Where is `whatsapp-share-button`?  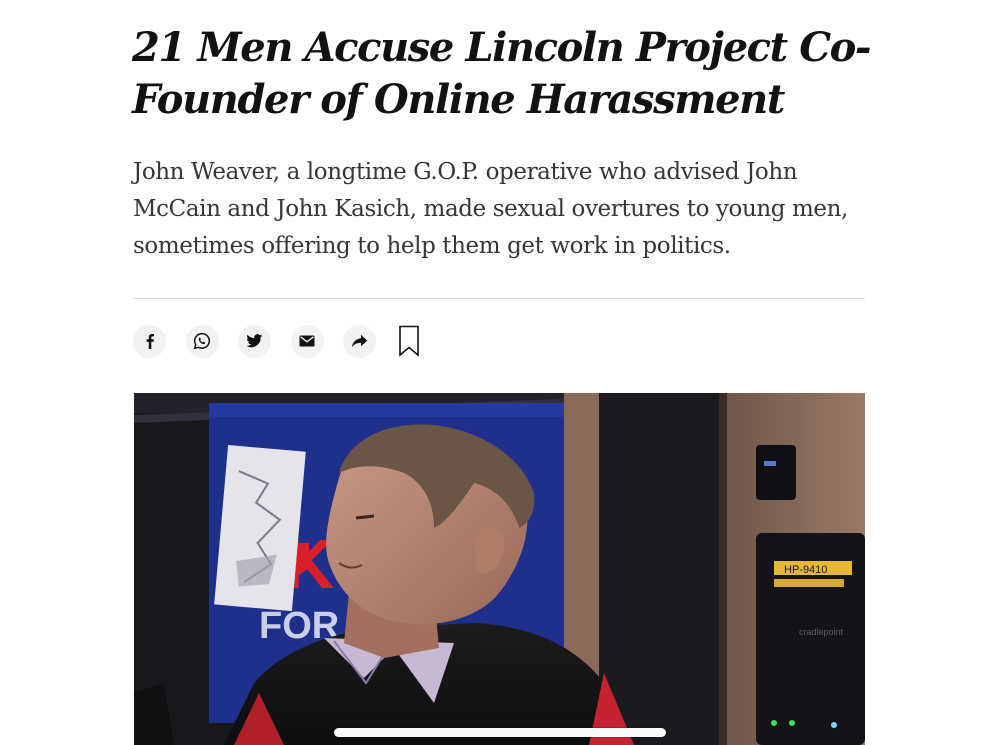 whatsapp-share-button is located at coordinates (202, 341).